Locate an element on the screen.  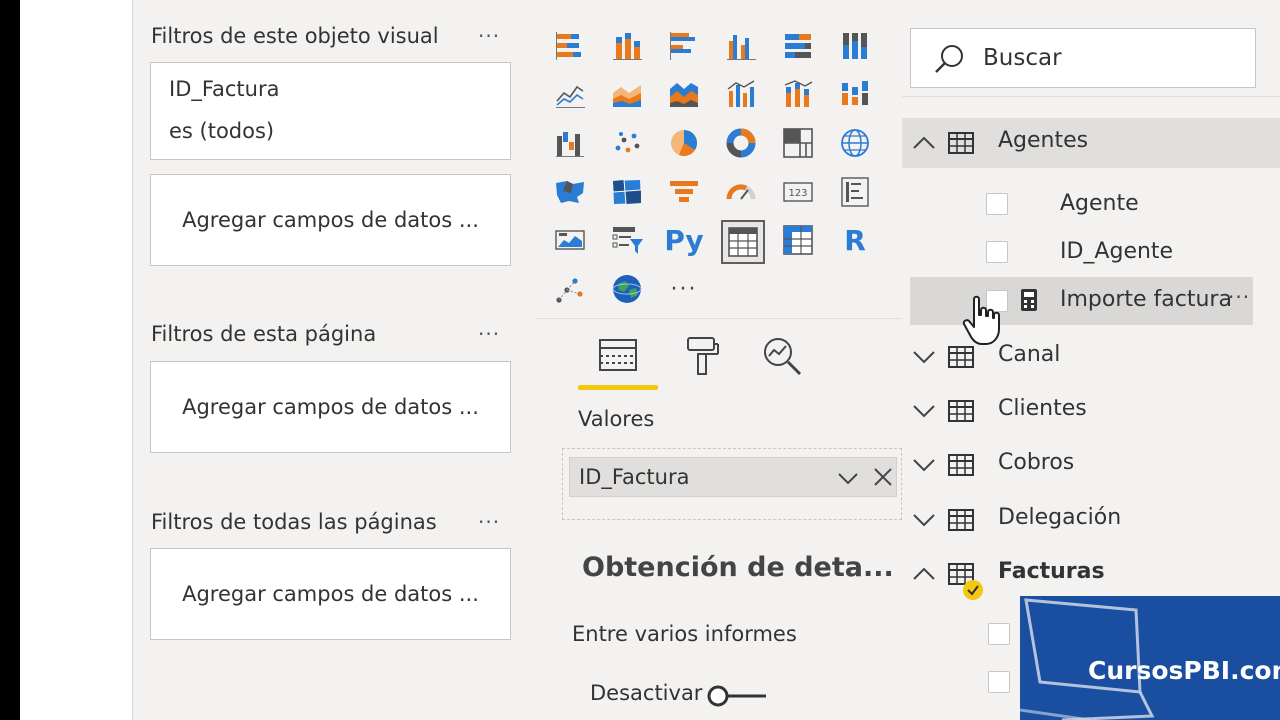
search-icon is located at coordinates (949, 61).